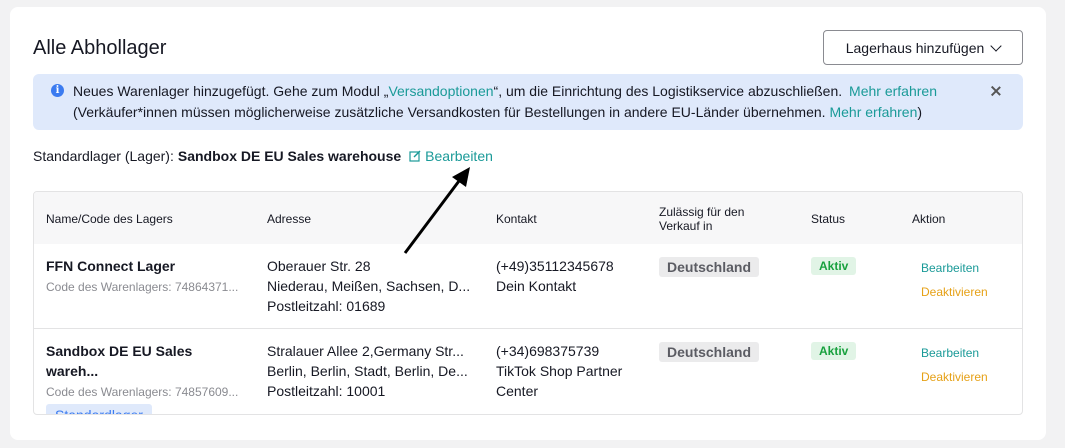  Describe the element at coordinates (555, 276) in the screenshot. I see `contact-cell: (+49)35112345678 Dein Kontakt` at that location.